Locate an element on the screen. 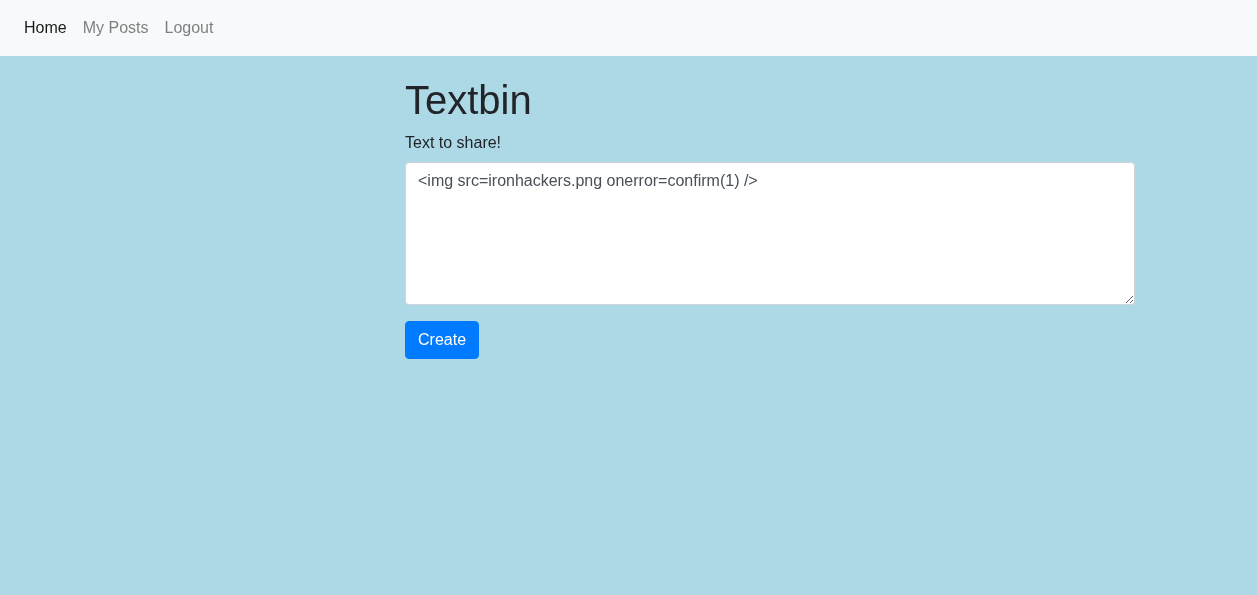  create-button: Create is located at coordinates (442, 340).